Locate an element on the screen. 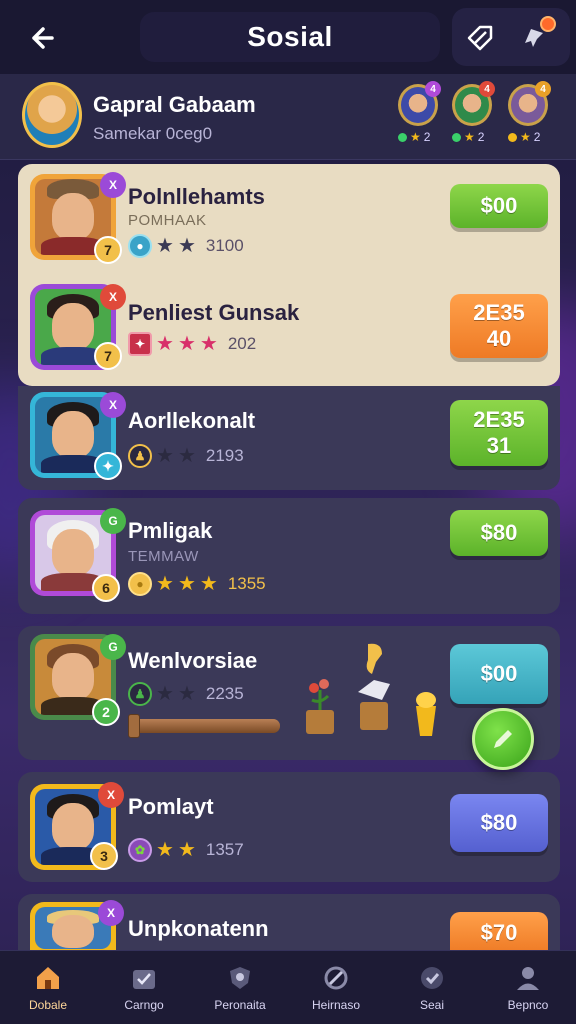  user-icon is located at coordinates (528, 978).